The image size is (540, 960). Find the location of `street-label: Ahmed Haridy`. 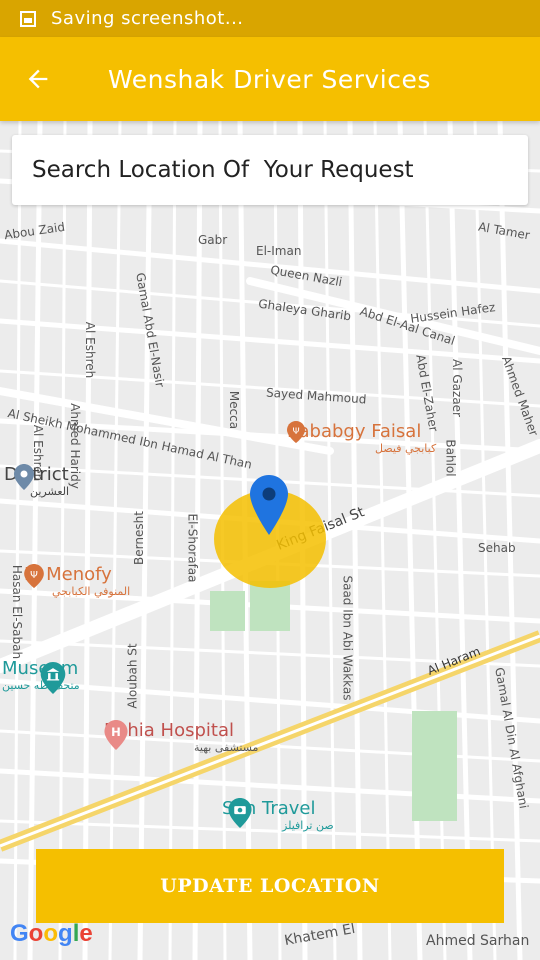

street-label: Ahmed Haridy is located at coordinates (74, 446).